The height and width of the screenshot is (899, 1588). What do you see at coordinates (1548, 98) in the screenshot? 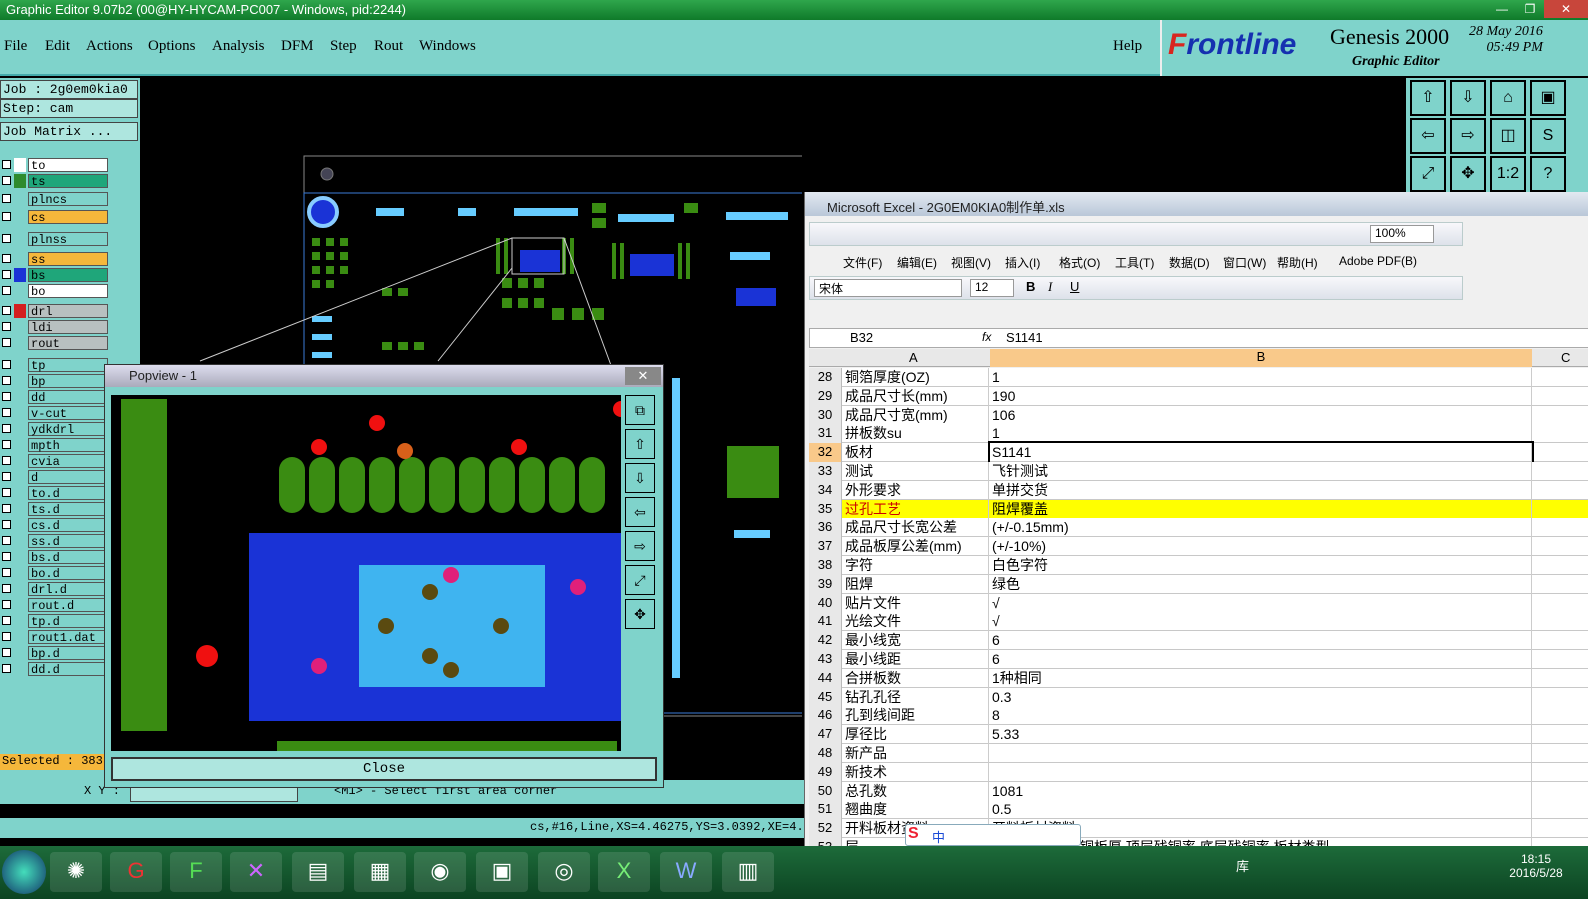
I see `fit-icon: ▣` at bounding box center [1548, 98].